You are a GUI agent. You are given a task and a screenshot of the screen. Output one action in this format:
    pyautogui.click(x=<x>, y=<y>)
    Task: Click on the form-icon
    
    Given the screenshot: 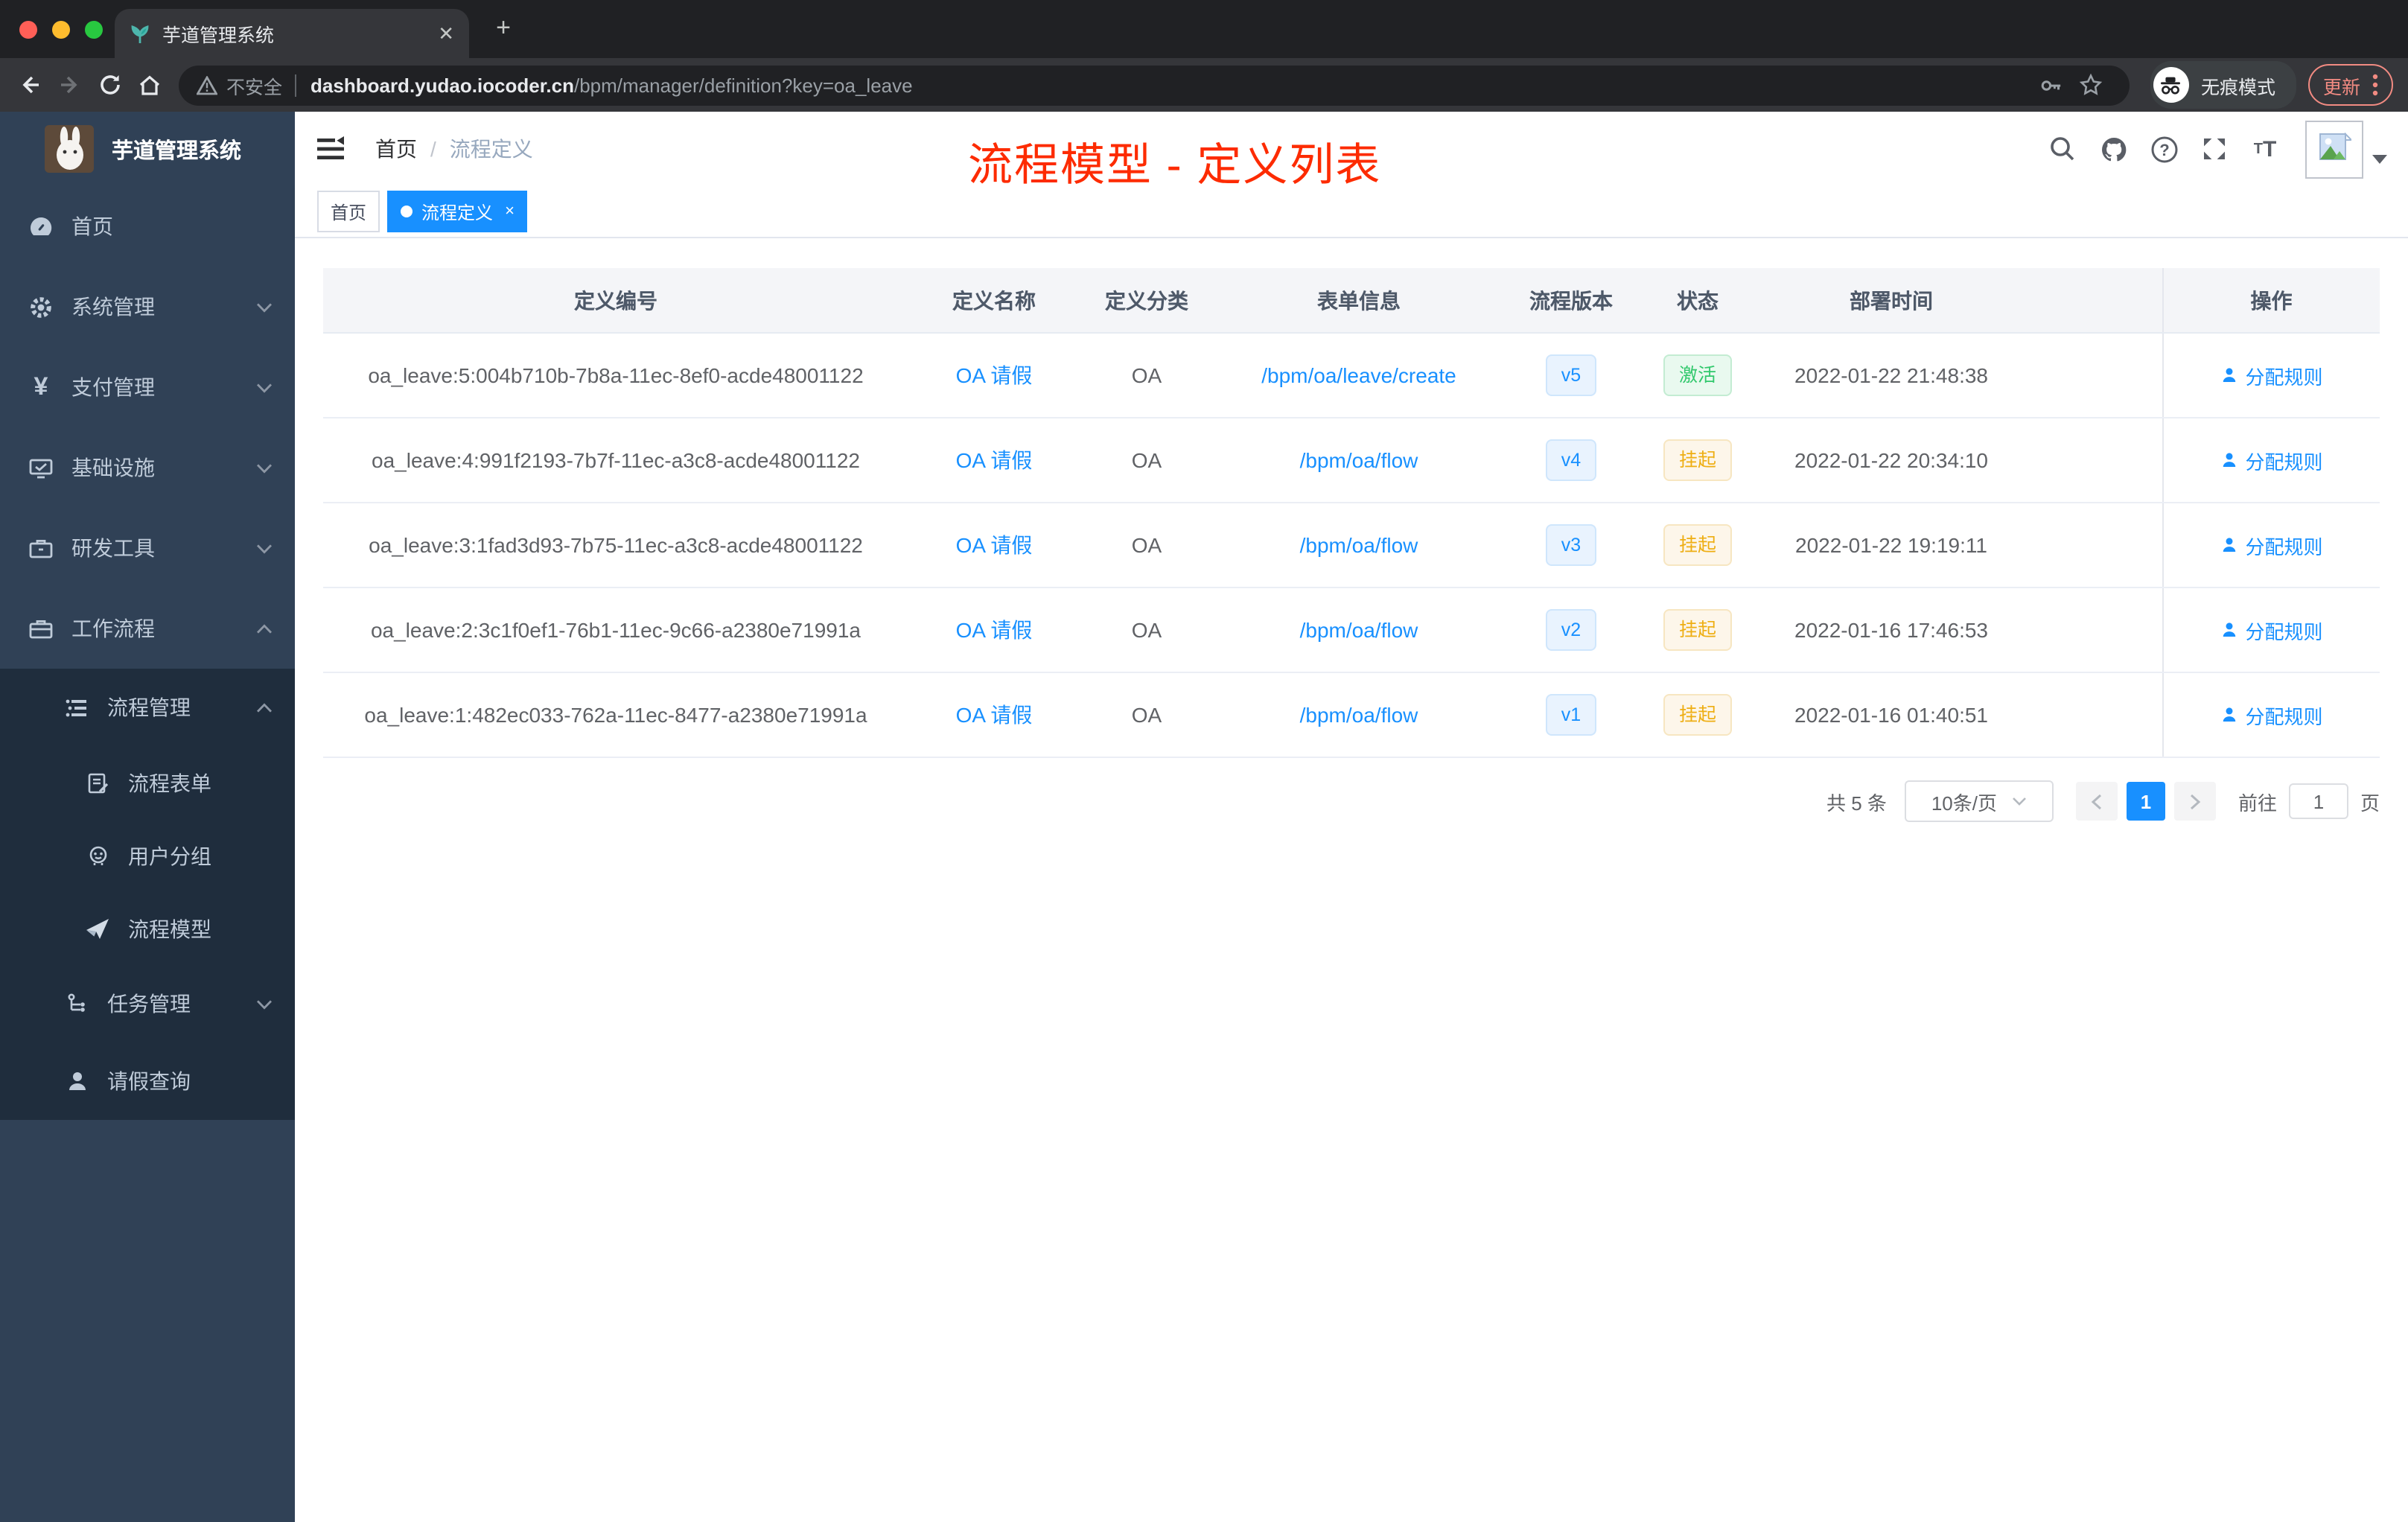 What is the action you would take?
    pyautogui.click(x=97, y=782)
    